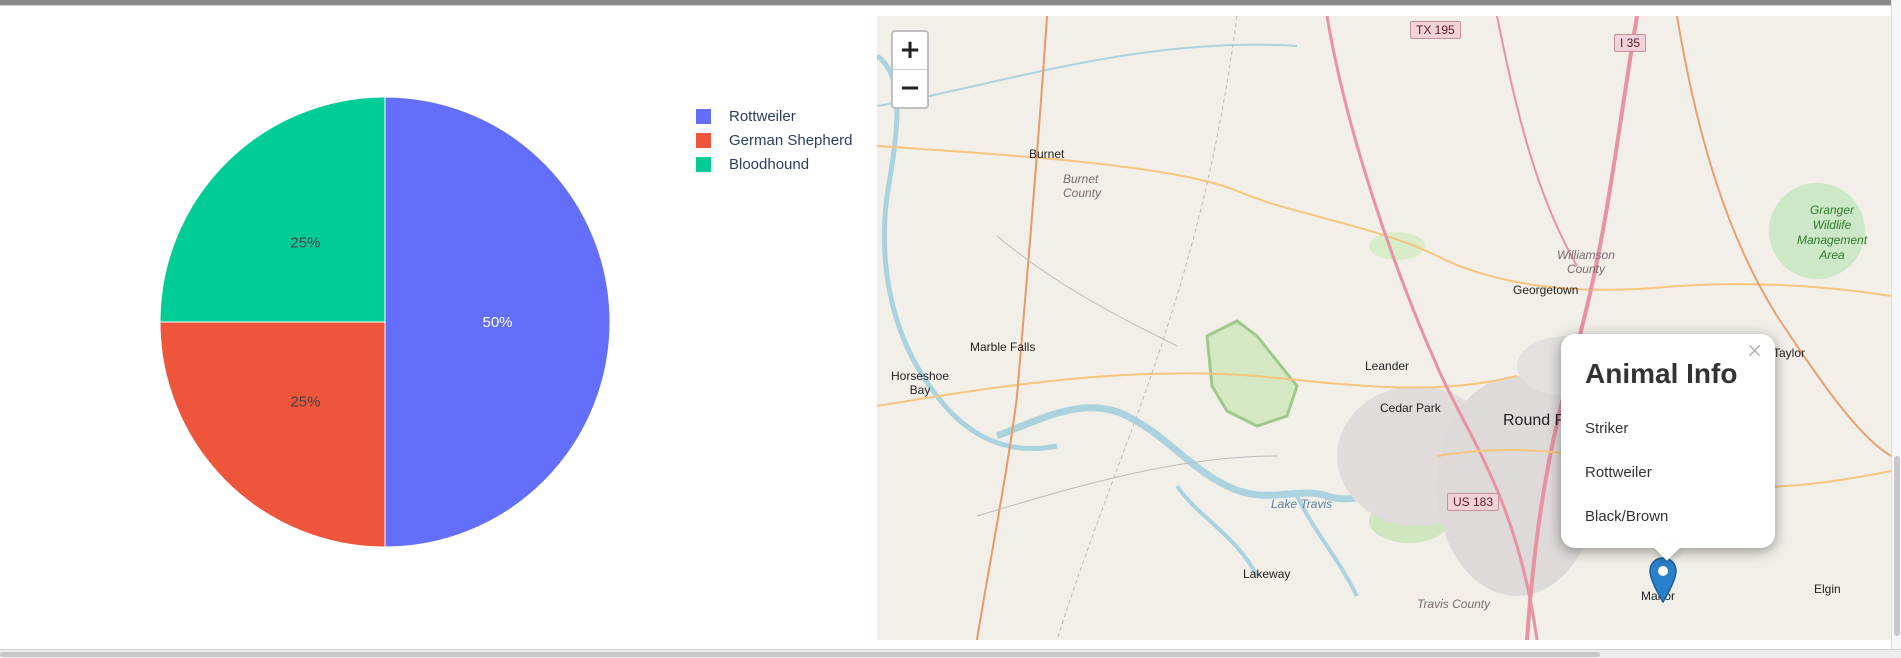 The image size is (1901, 658). I want to click on zoom-out-button: −, so click(910, 88).